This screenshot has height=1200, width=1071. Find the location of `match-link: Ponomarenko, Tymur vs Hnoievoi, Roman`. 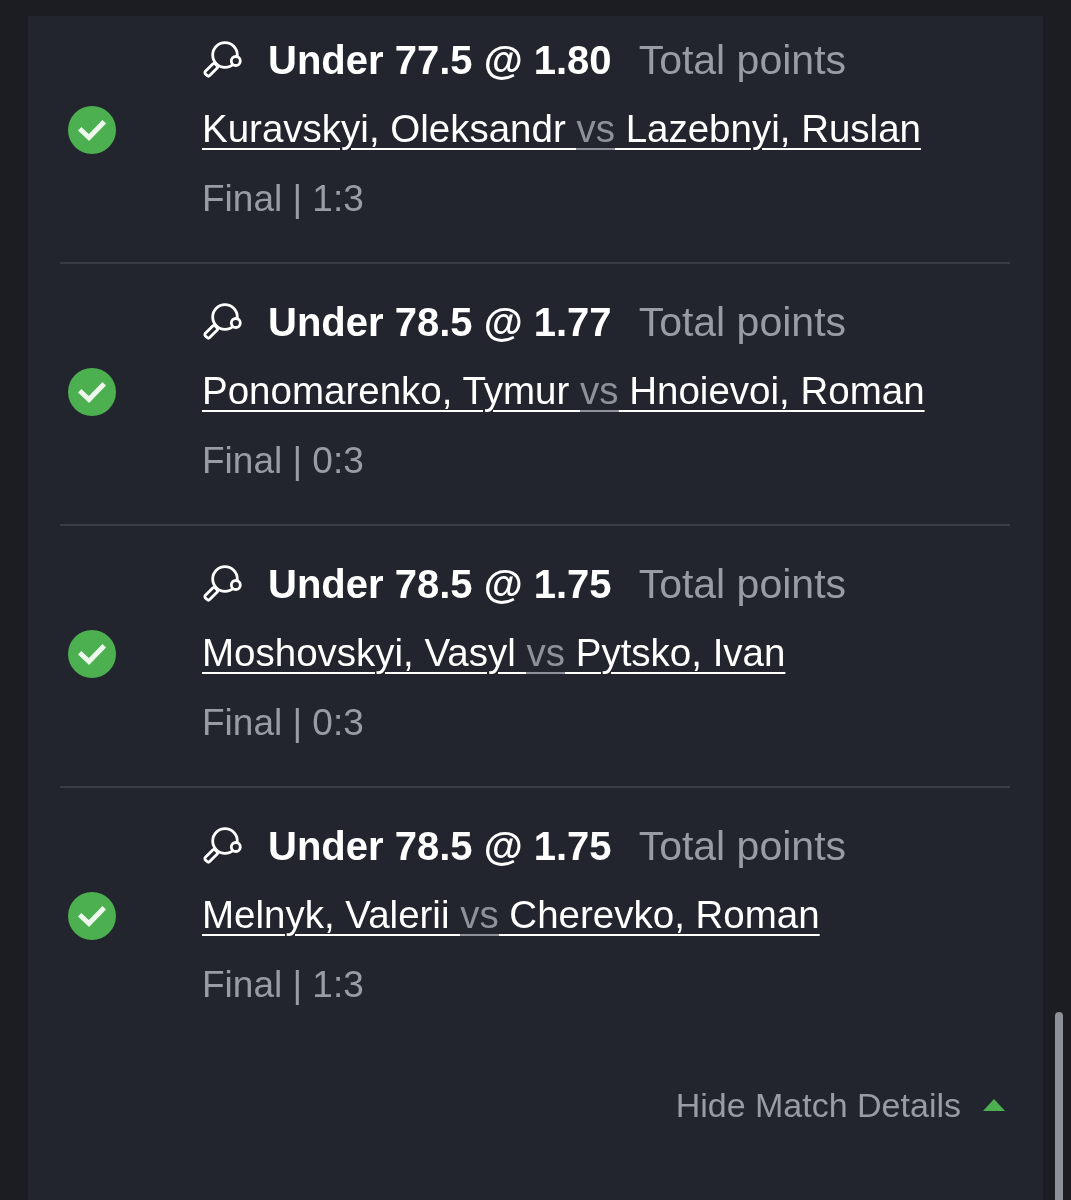

match-link: Ponomarenko, Tymur vs Hnoievoi, Roman is located at coordinates (563, 392).